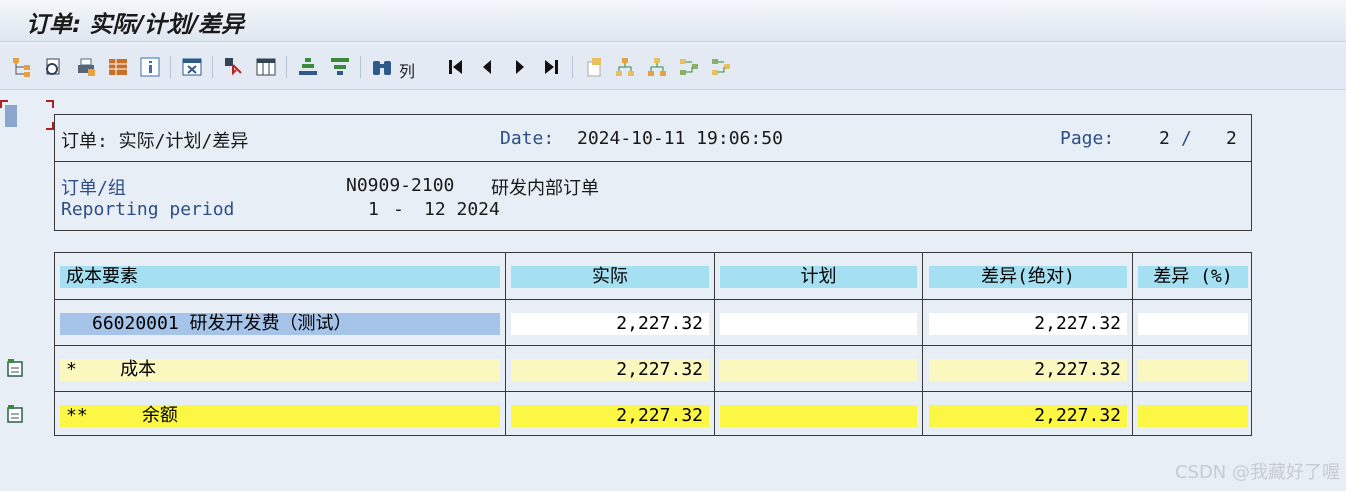 The image size is (1346, 491). What do you see at coordinates (527, 138) in the screenshot?
I see `date-label: Date:` at bounding box center [527, 138].